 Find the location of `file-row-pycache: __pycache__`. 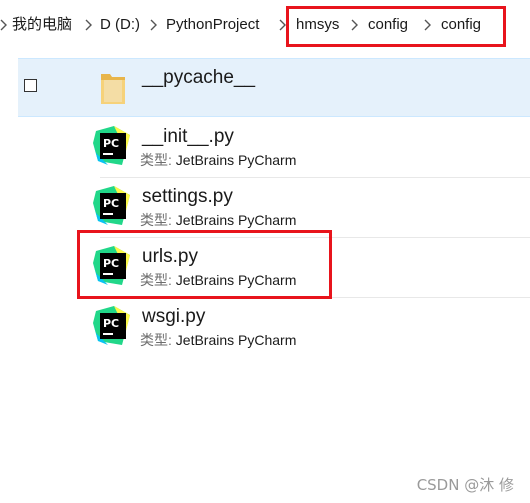

file-row-pycache: __pycache__ is located at coordinates (274, 87).